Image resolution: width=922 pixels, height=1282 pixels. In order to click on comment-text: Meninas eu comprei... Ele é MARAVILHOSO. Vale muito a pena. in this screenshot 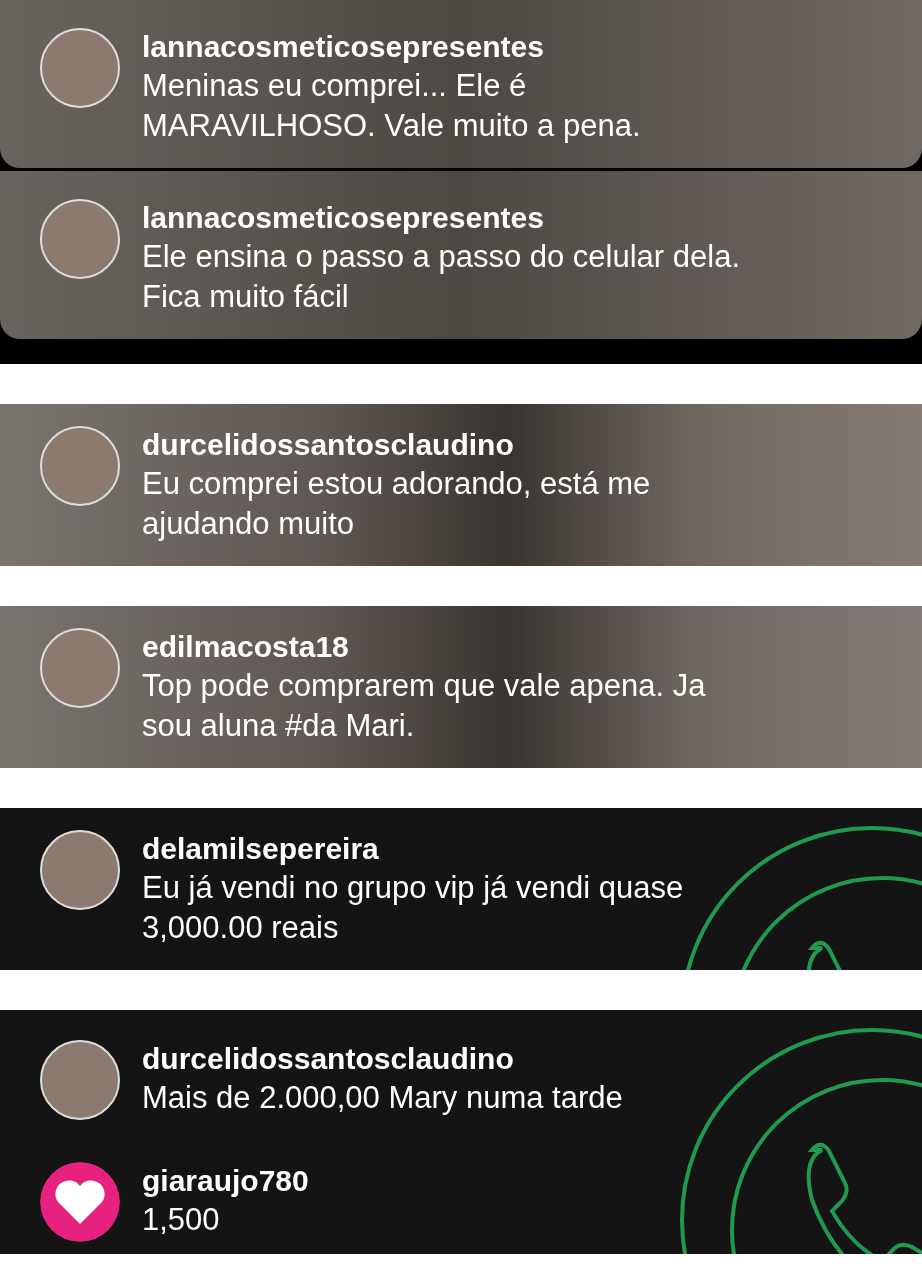, I will do `click(392, 106)`.